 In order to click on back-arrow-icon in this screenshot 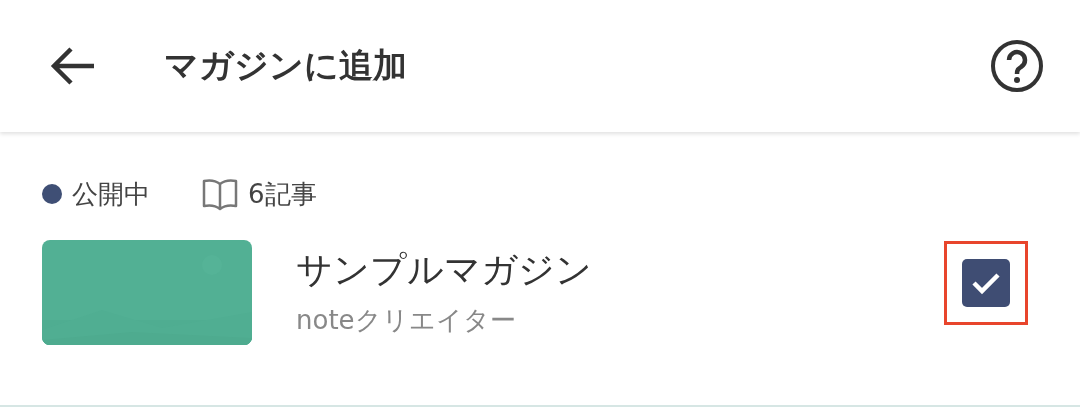, I will do `click(73, 66)`.